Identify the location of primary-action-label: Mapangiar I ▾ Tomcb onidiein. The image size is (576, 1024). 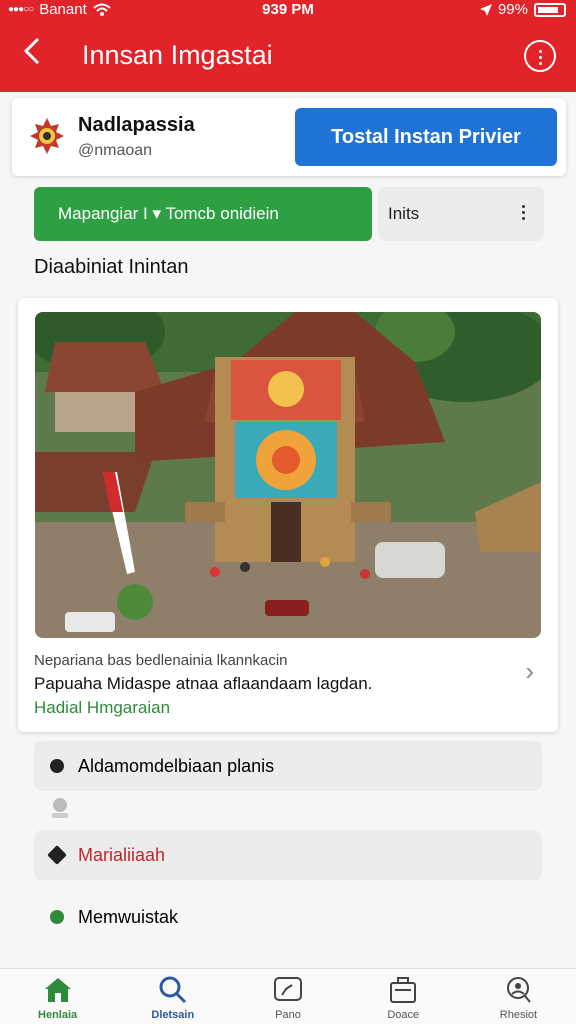
(168, 213).